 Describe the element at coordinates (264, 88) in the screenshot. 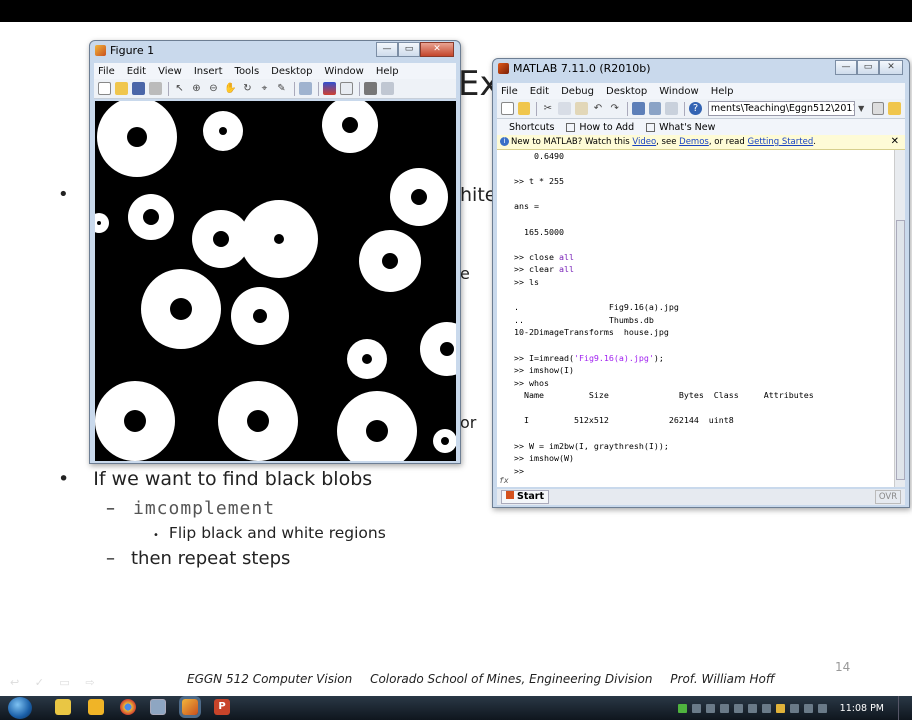

I see `data-cursor-icon: ⌖` at that location.